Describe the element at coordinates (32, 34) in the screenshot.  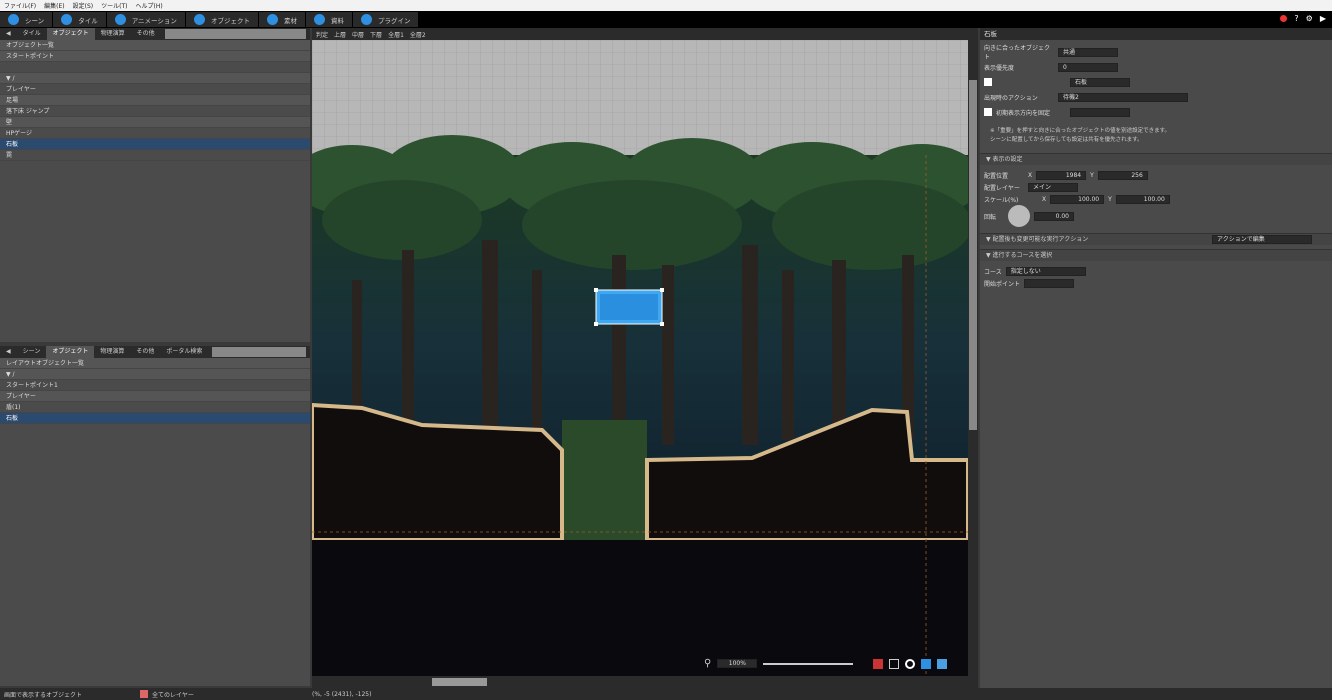
I see `panel-tab: タイル` at that location.